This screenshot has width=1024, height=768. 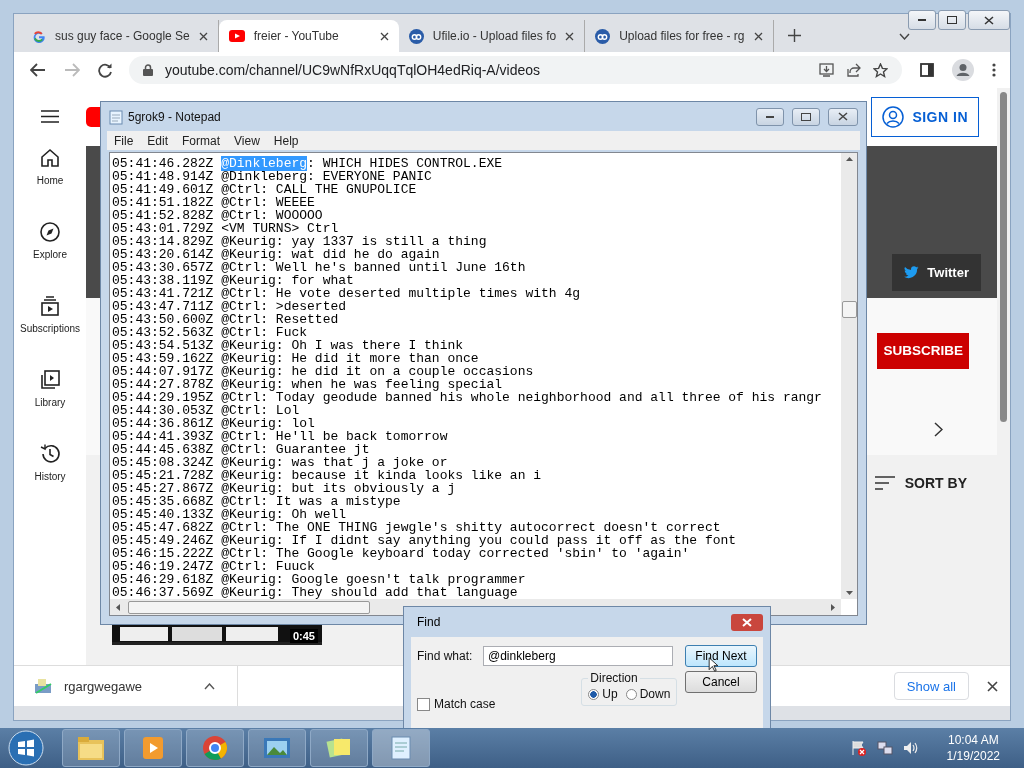 What do you see at coordinates (858, 748) in the screenshot?
I see `flag-icon` at bounding box center [858, 748].